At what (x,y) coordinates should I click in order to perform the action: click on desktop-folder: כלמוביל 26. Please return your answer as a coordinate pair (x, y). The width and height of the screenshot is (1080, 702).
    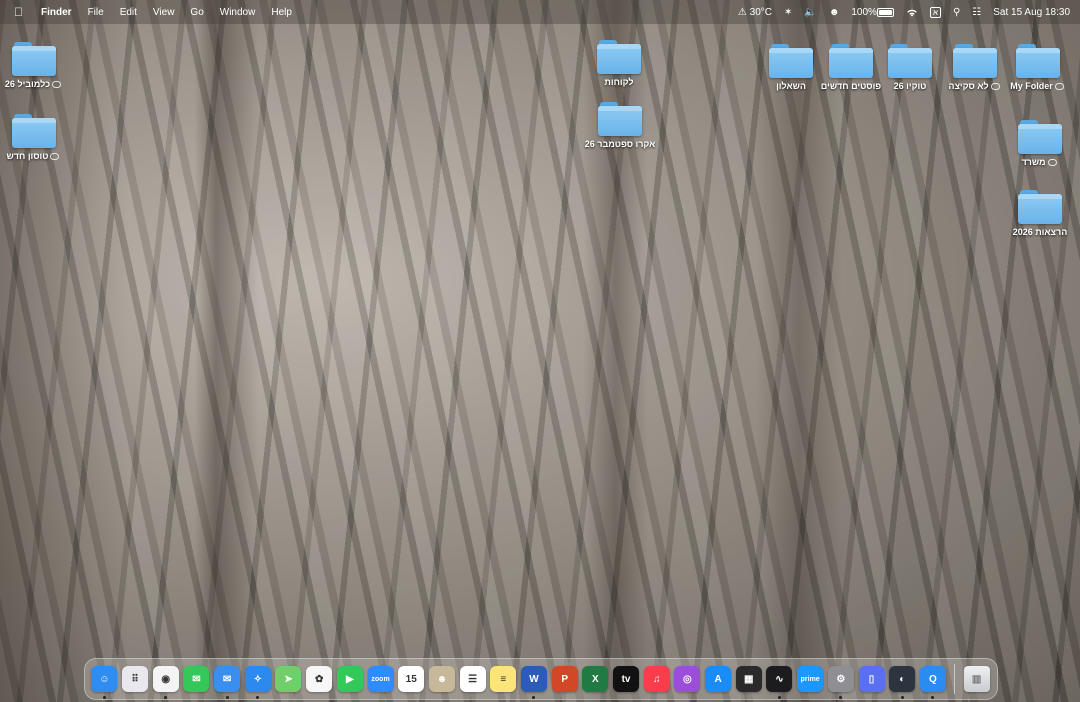
    Looking at the image, I should click on (39, 65).